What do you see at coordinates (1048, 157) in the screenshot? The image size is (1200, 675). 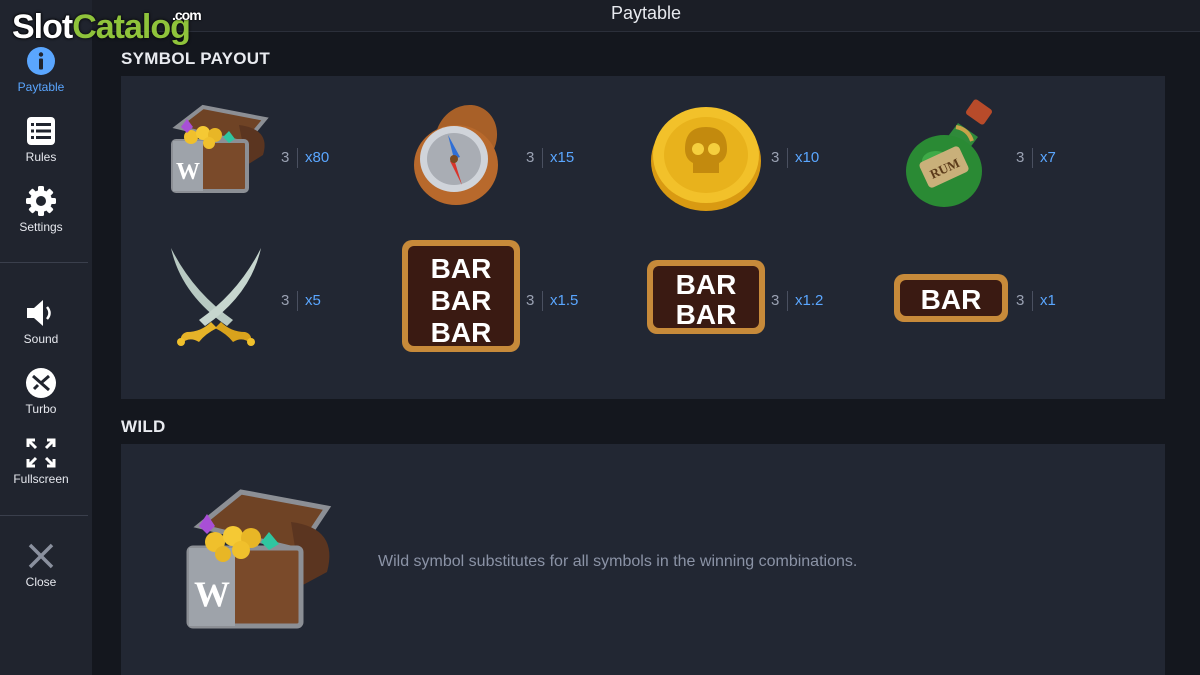 I see `payout-value: x7` at bounding box center [1048, 157].